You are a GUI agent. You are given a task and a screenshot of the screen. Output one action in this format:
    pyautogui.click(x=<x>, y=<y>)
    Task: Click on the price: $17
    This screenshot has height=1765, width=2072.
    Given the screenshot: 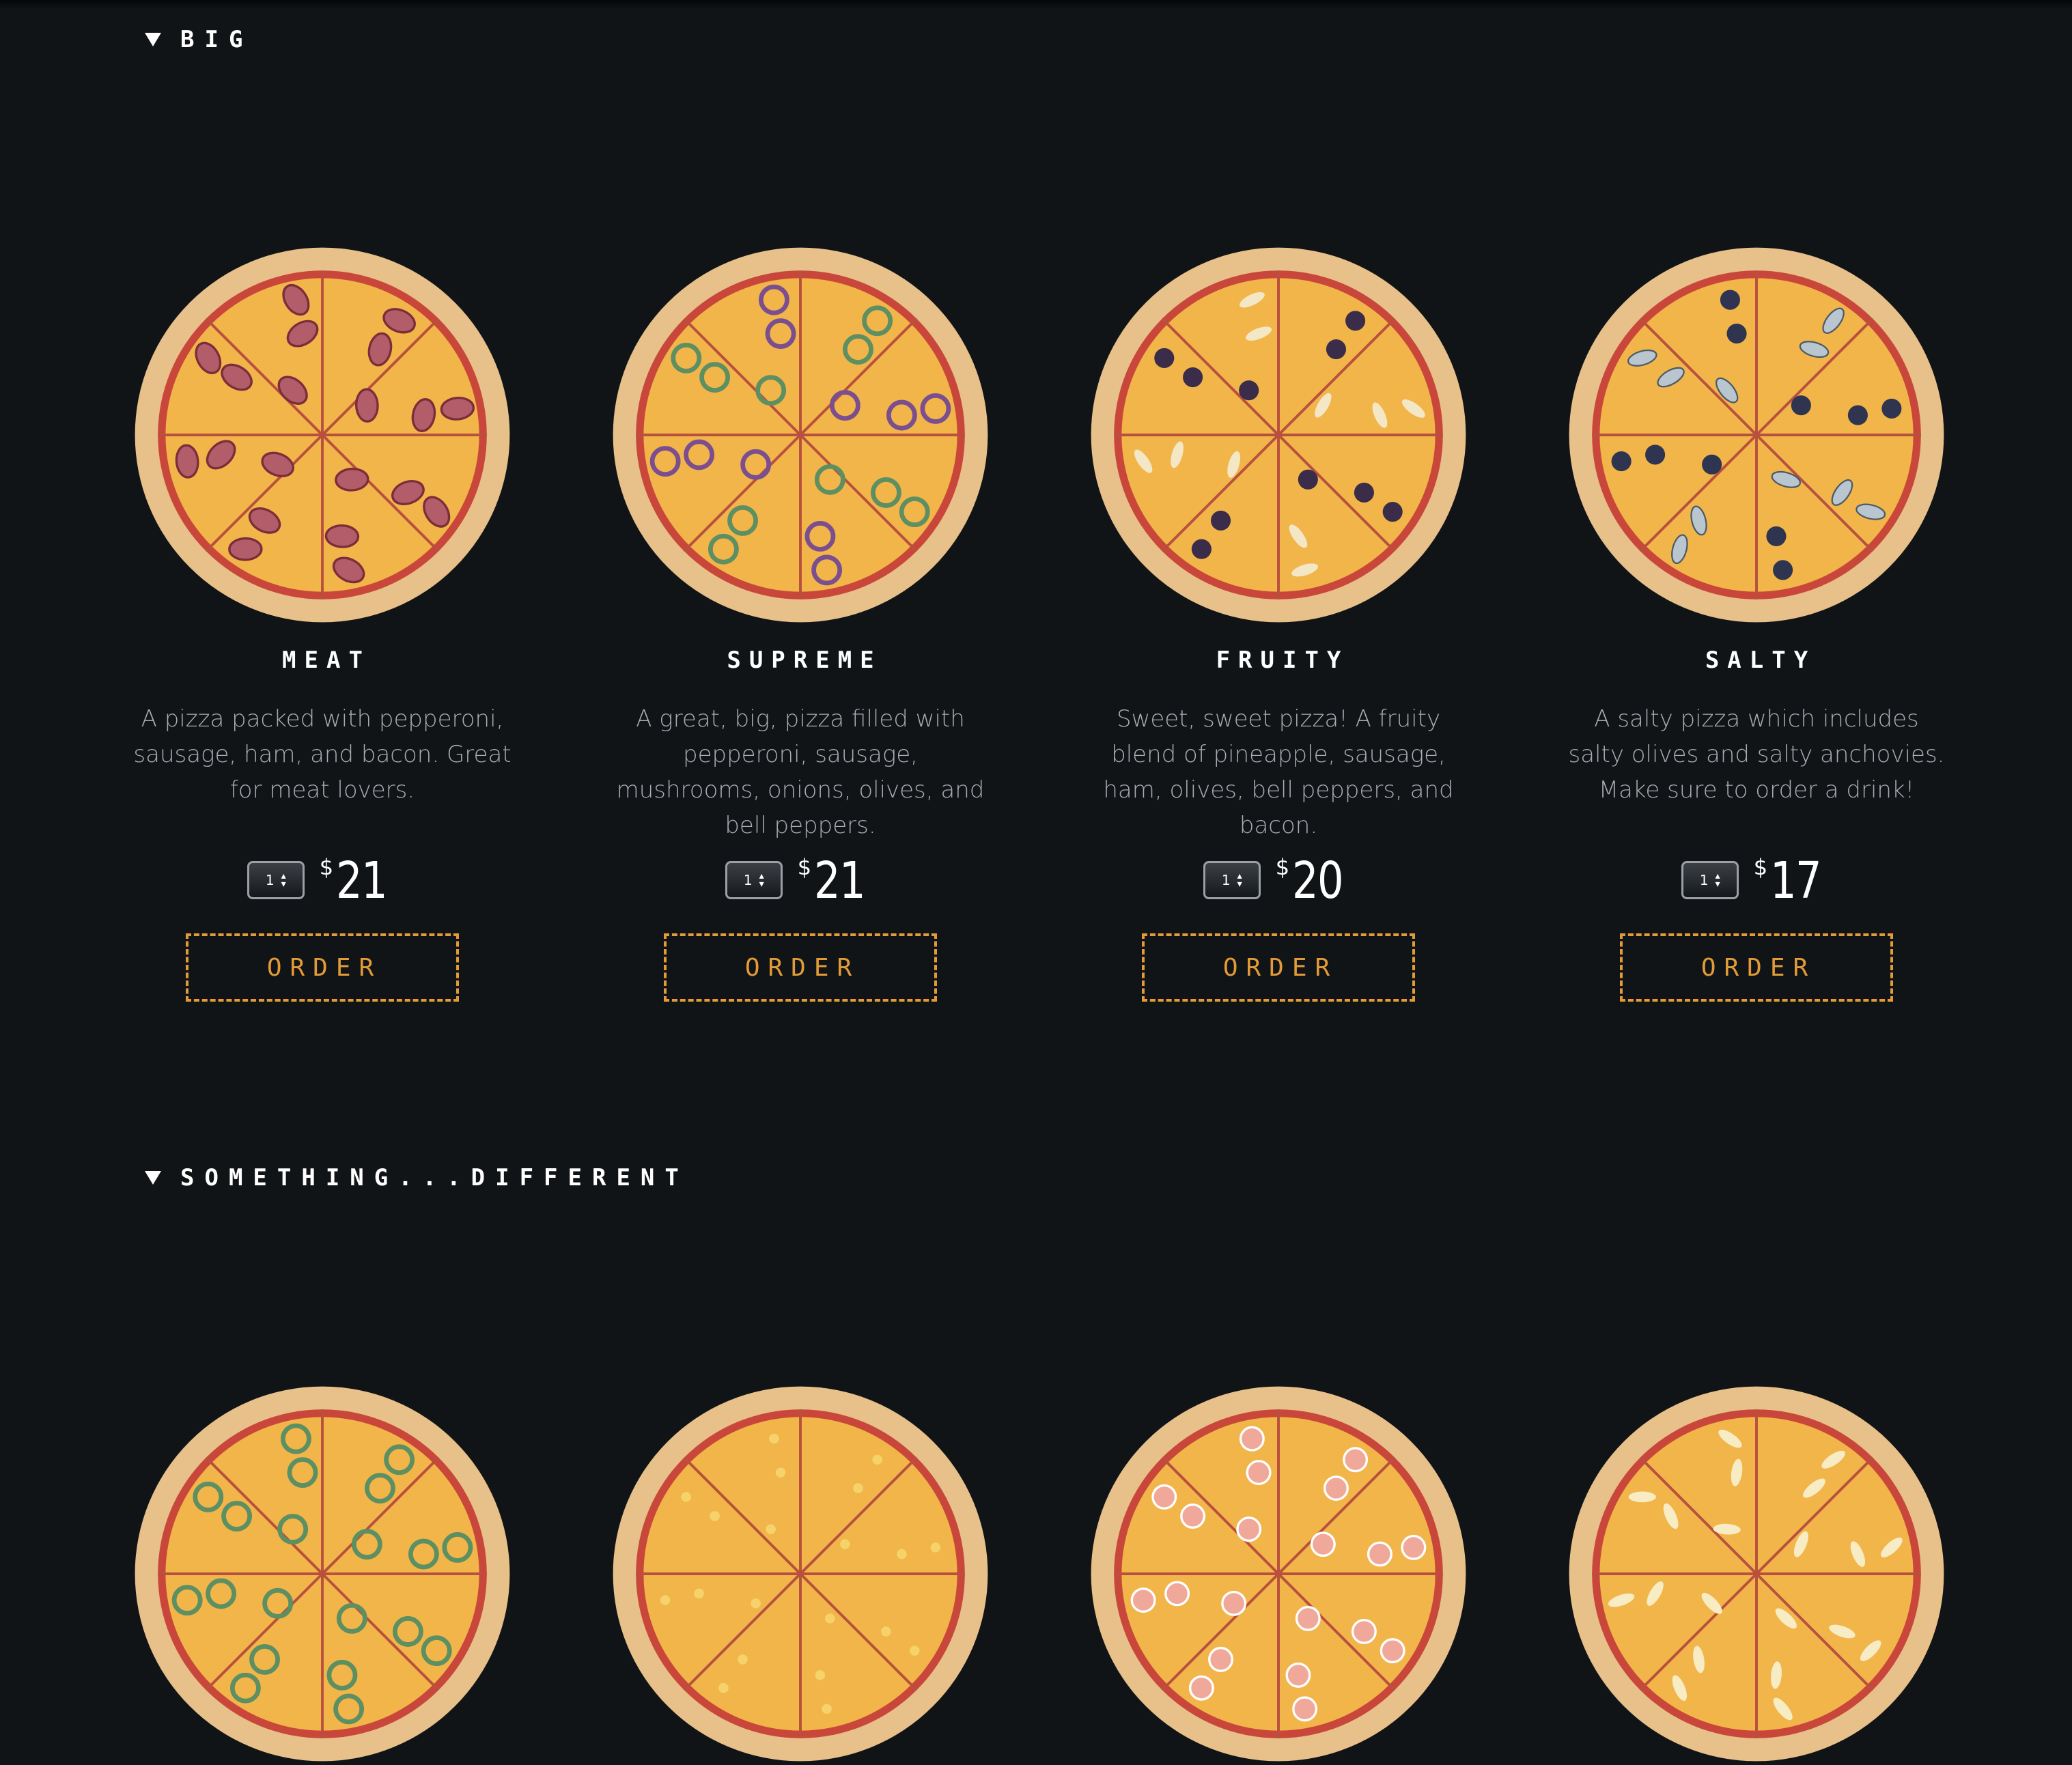 What is the action you would take?
    pyautogui.click(x=1787, y=880)
    